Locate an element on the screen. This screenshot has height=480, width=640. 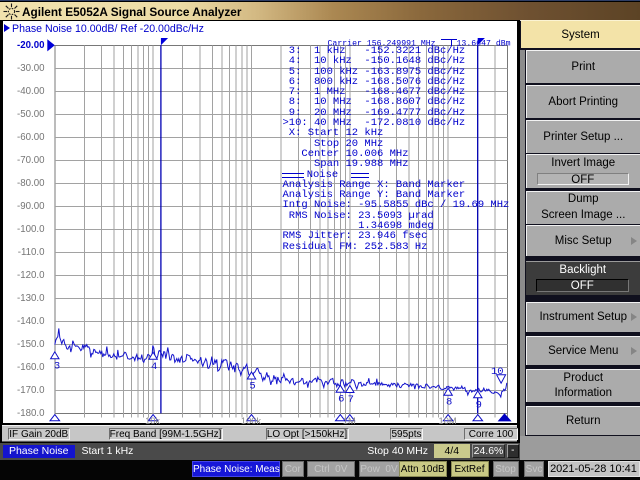
svg-text: 9 is located at coordinates (478, 405).